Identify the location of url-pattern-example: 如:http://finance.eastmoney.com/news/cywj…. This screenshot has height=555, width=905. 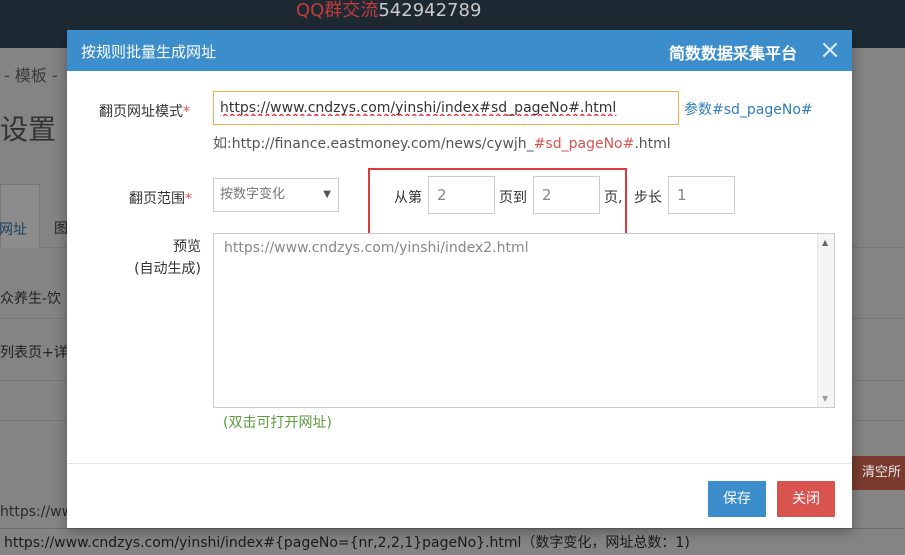
(442, 143).